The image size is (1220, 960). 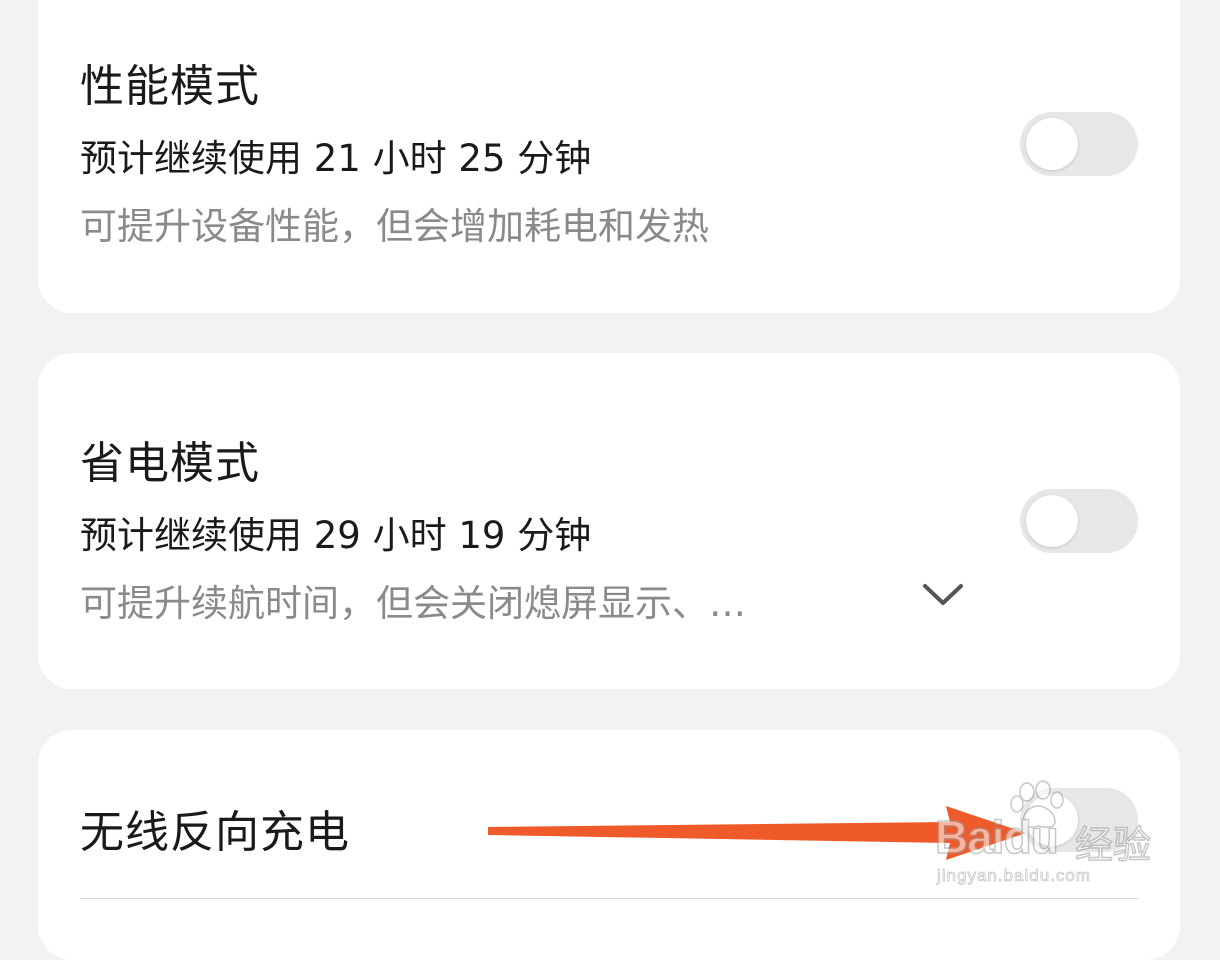 What do you see at coordinates (609, 898) in the screenshot?
I see `divider` at bounding box center [609, 898].